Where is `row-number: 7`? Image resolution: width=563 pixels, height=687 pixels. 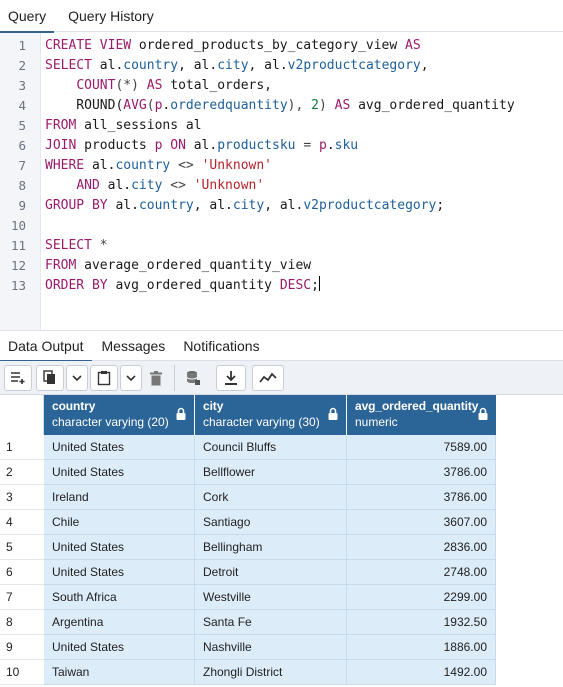 row-number: 7 is located at coordinates (22, 597).